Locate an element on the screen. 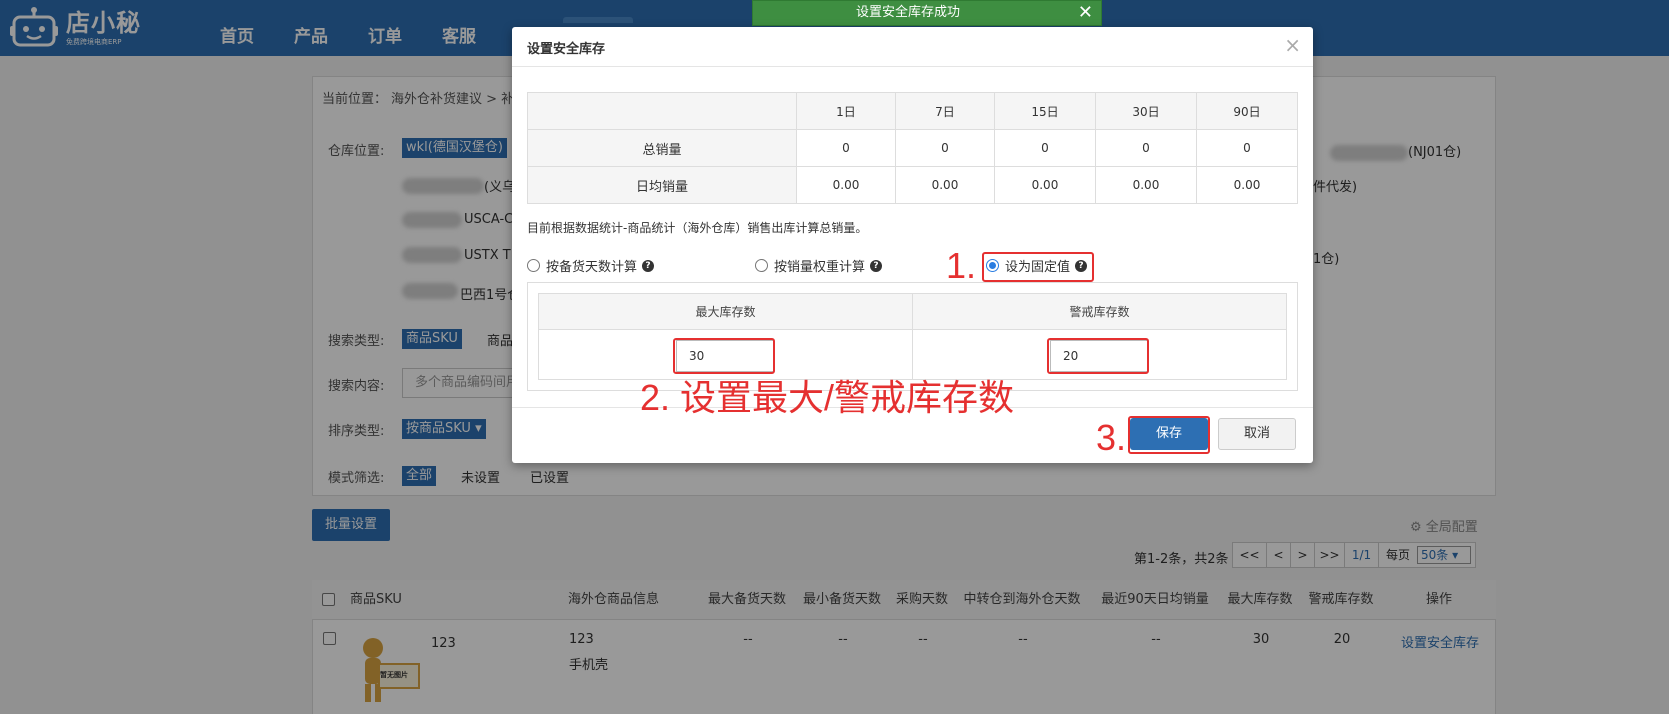 This screenshot has width=1669, height=714. period-header: 90日 is located at coordinates (1247, 111).